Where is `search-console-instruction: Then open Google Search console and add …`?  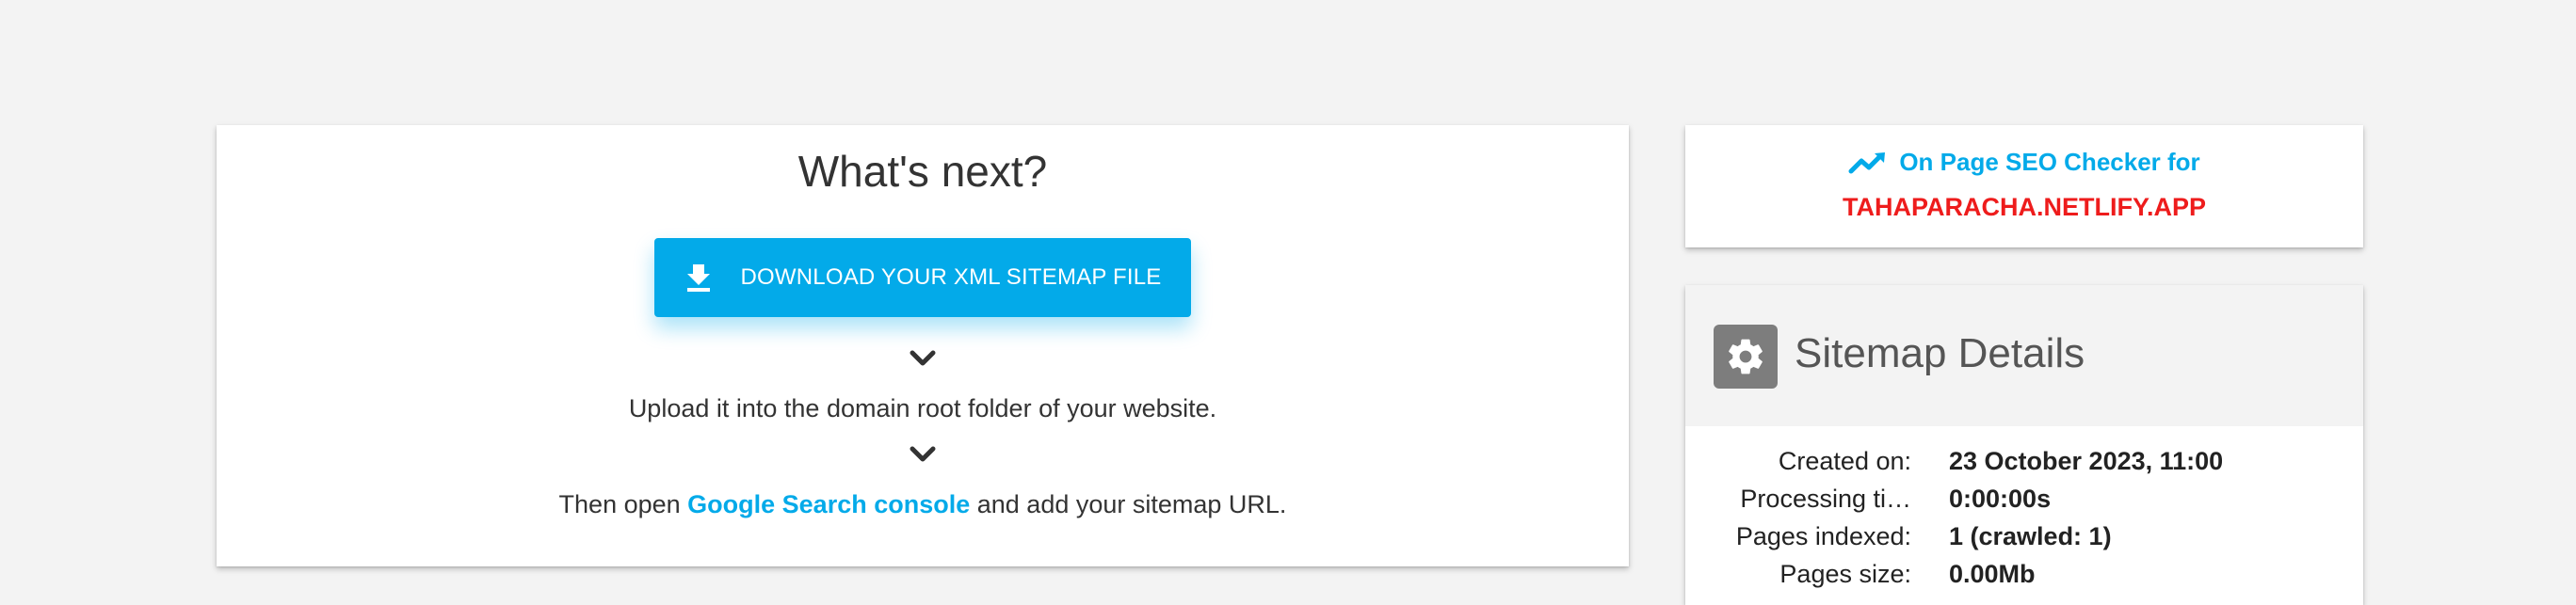
search-console-instruction: Then open Google Search console and add … is located at coordinates (923, 505).